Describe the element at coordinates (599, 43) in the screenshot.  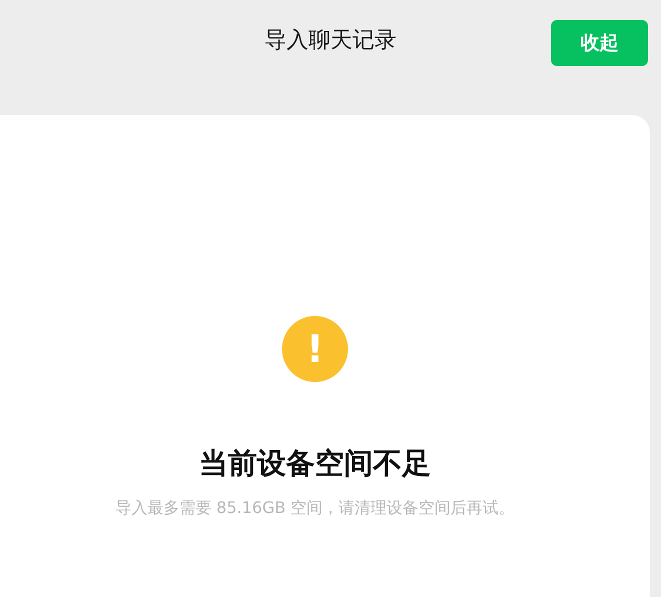
I see `collapse-button: 收起` at that location.